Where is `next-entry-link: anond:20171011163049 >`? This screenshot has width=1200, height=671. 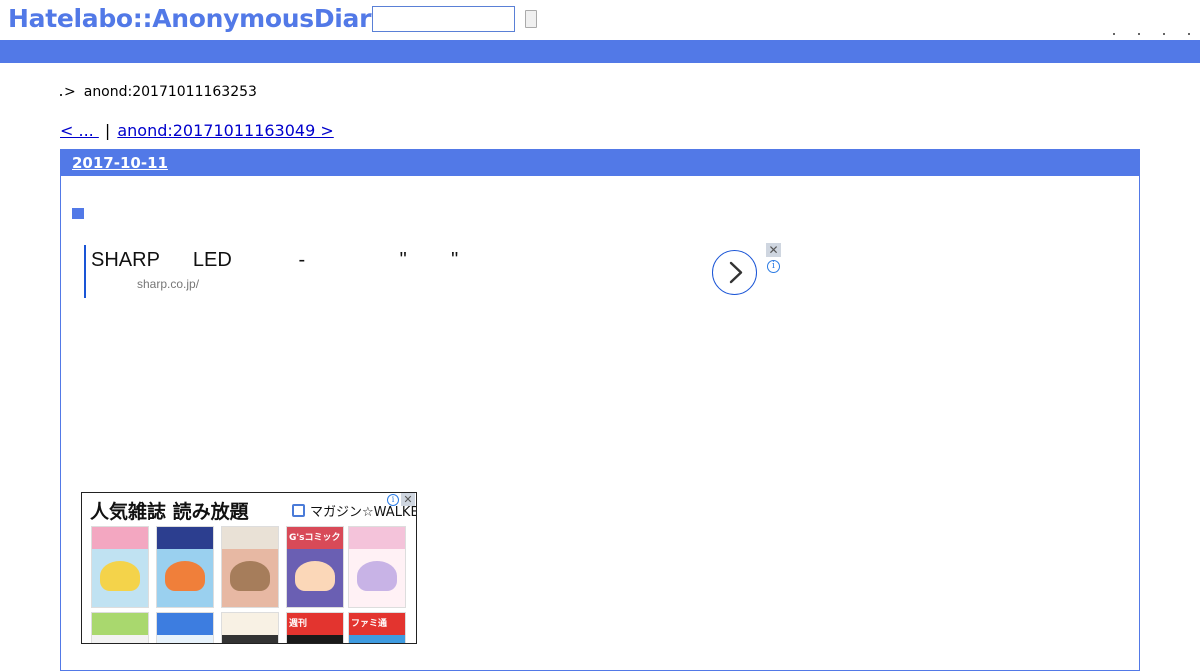
next-entry-link: anond:20171011163049 > is located at coordinates (225, 130).